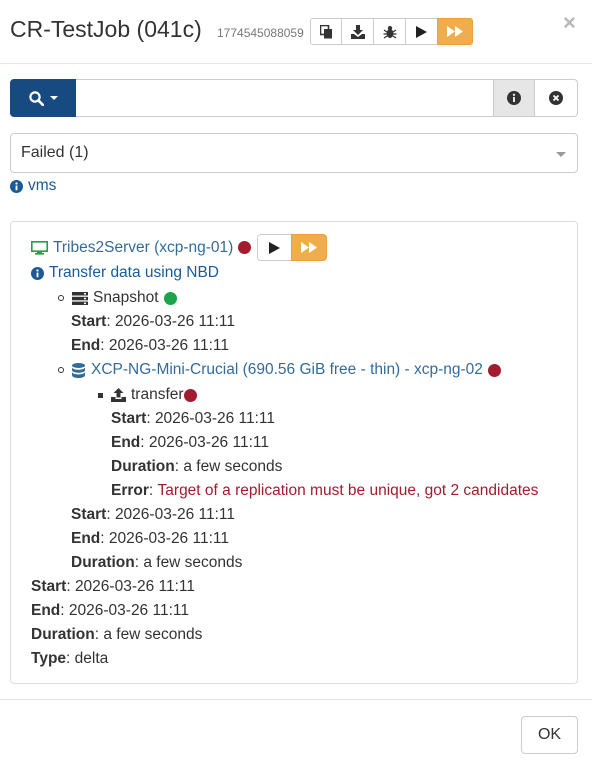 The height and width of the screenshot is (768, 592). I want to click on snapshot-end: End: 2026-03-26 11:11, so click(150, 345).